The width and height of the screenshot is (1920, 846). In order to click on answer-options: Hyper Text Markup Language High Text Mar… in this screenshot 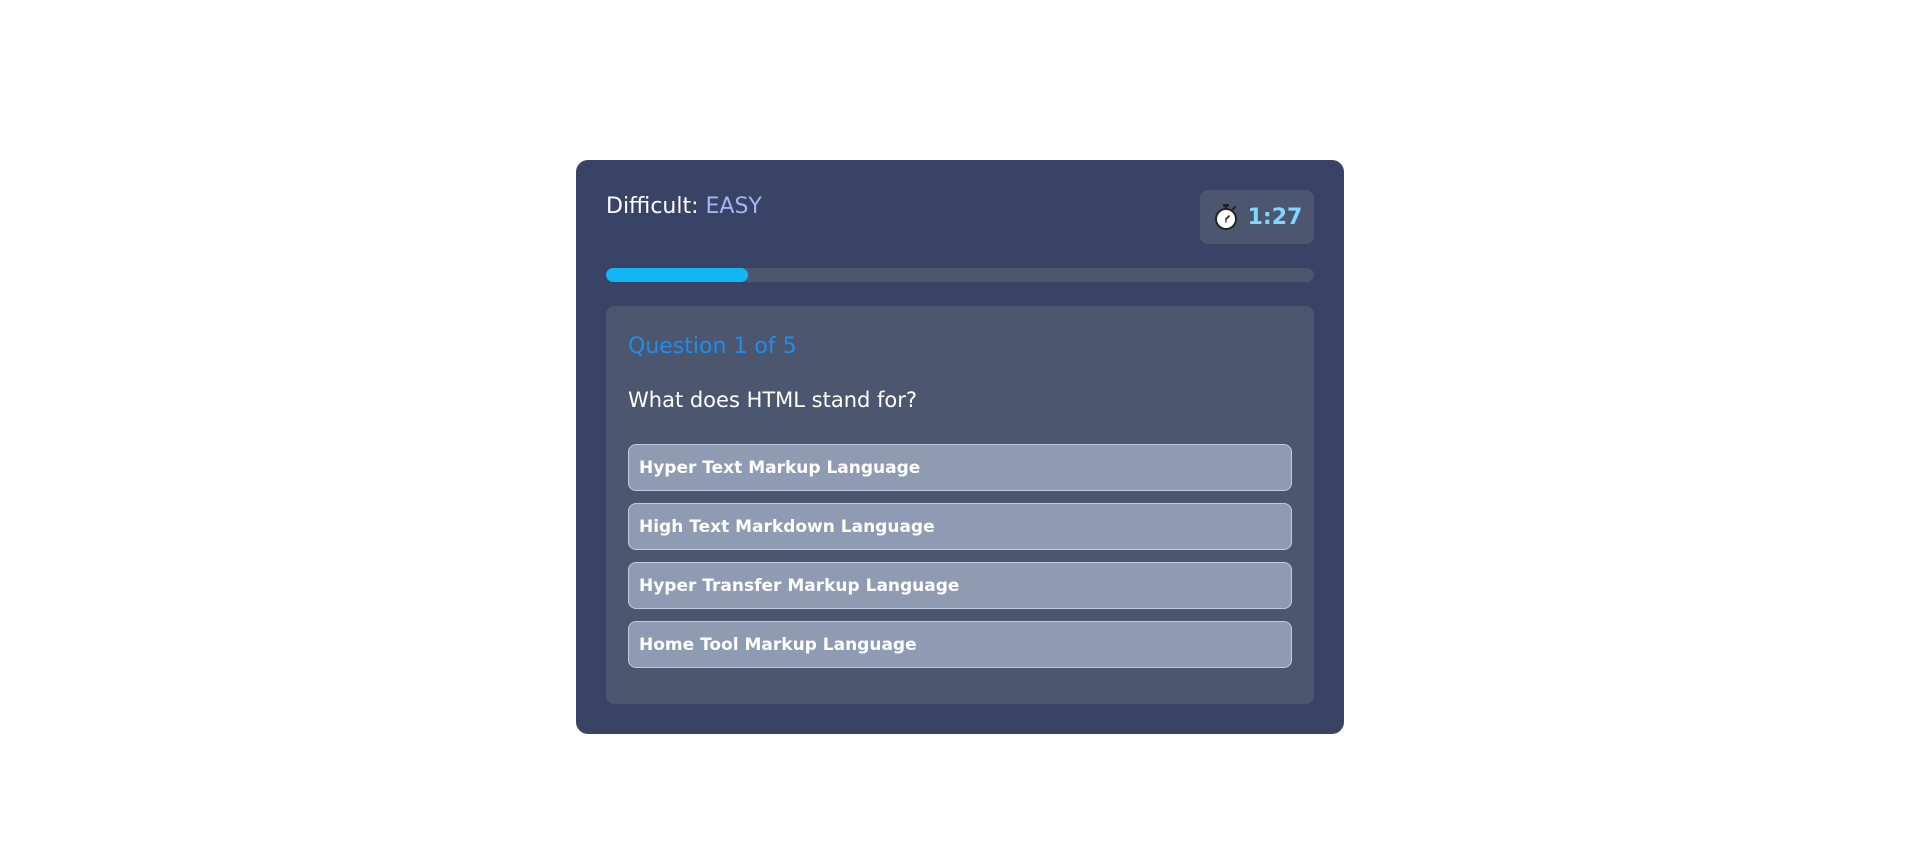, I will do `click(960, 562)`.